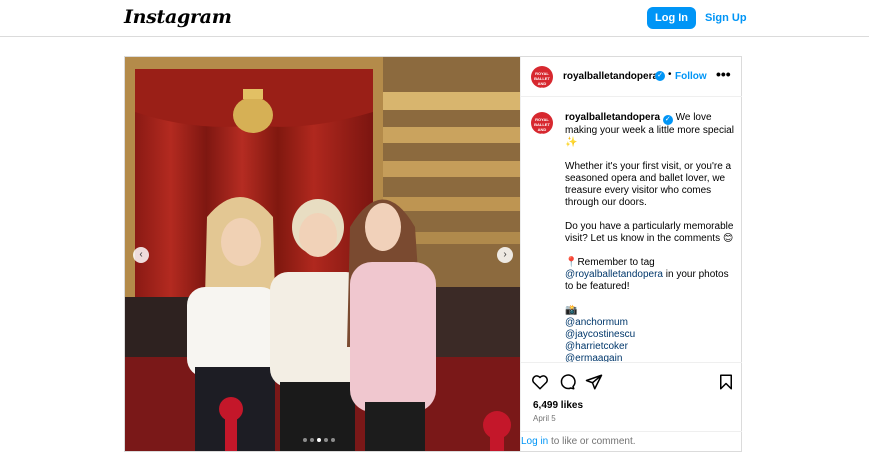  I want to click on signup-link: Sign Up, so click(726, 18).